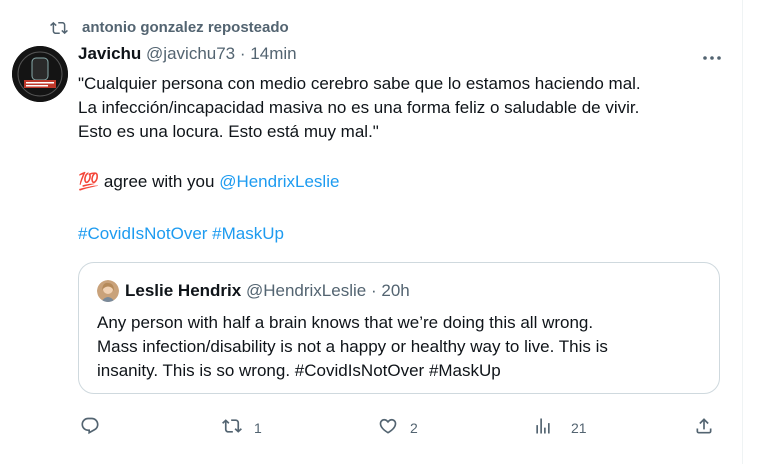  Describe the element at coordinates (543, 427) in the screenshot. I see `views-icon` at that location.